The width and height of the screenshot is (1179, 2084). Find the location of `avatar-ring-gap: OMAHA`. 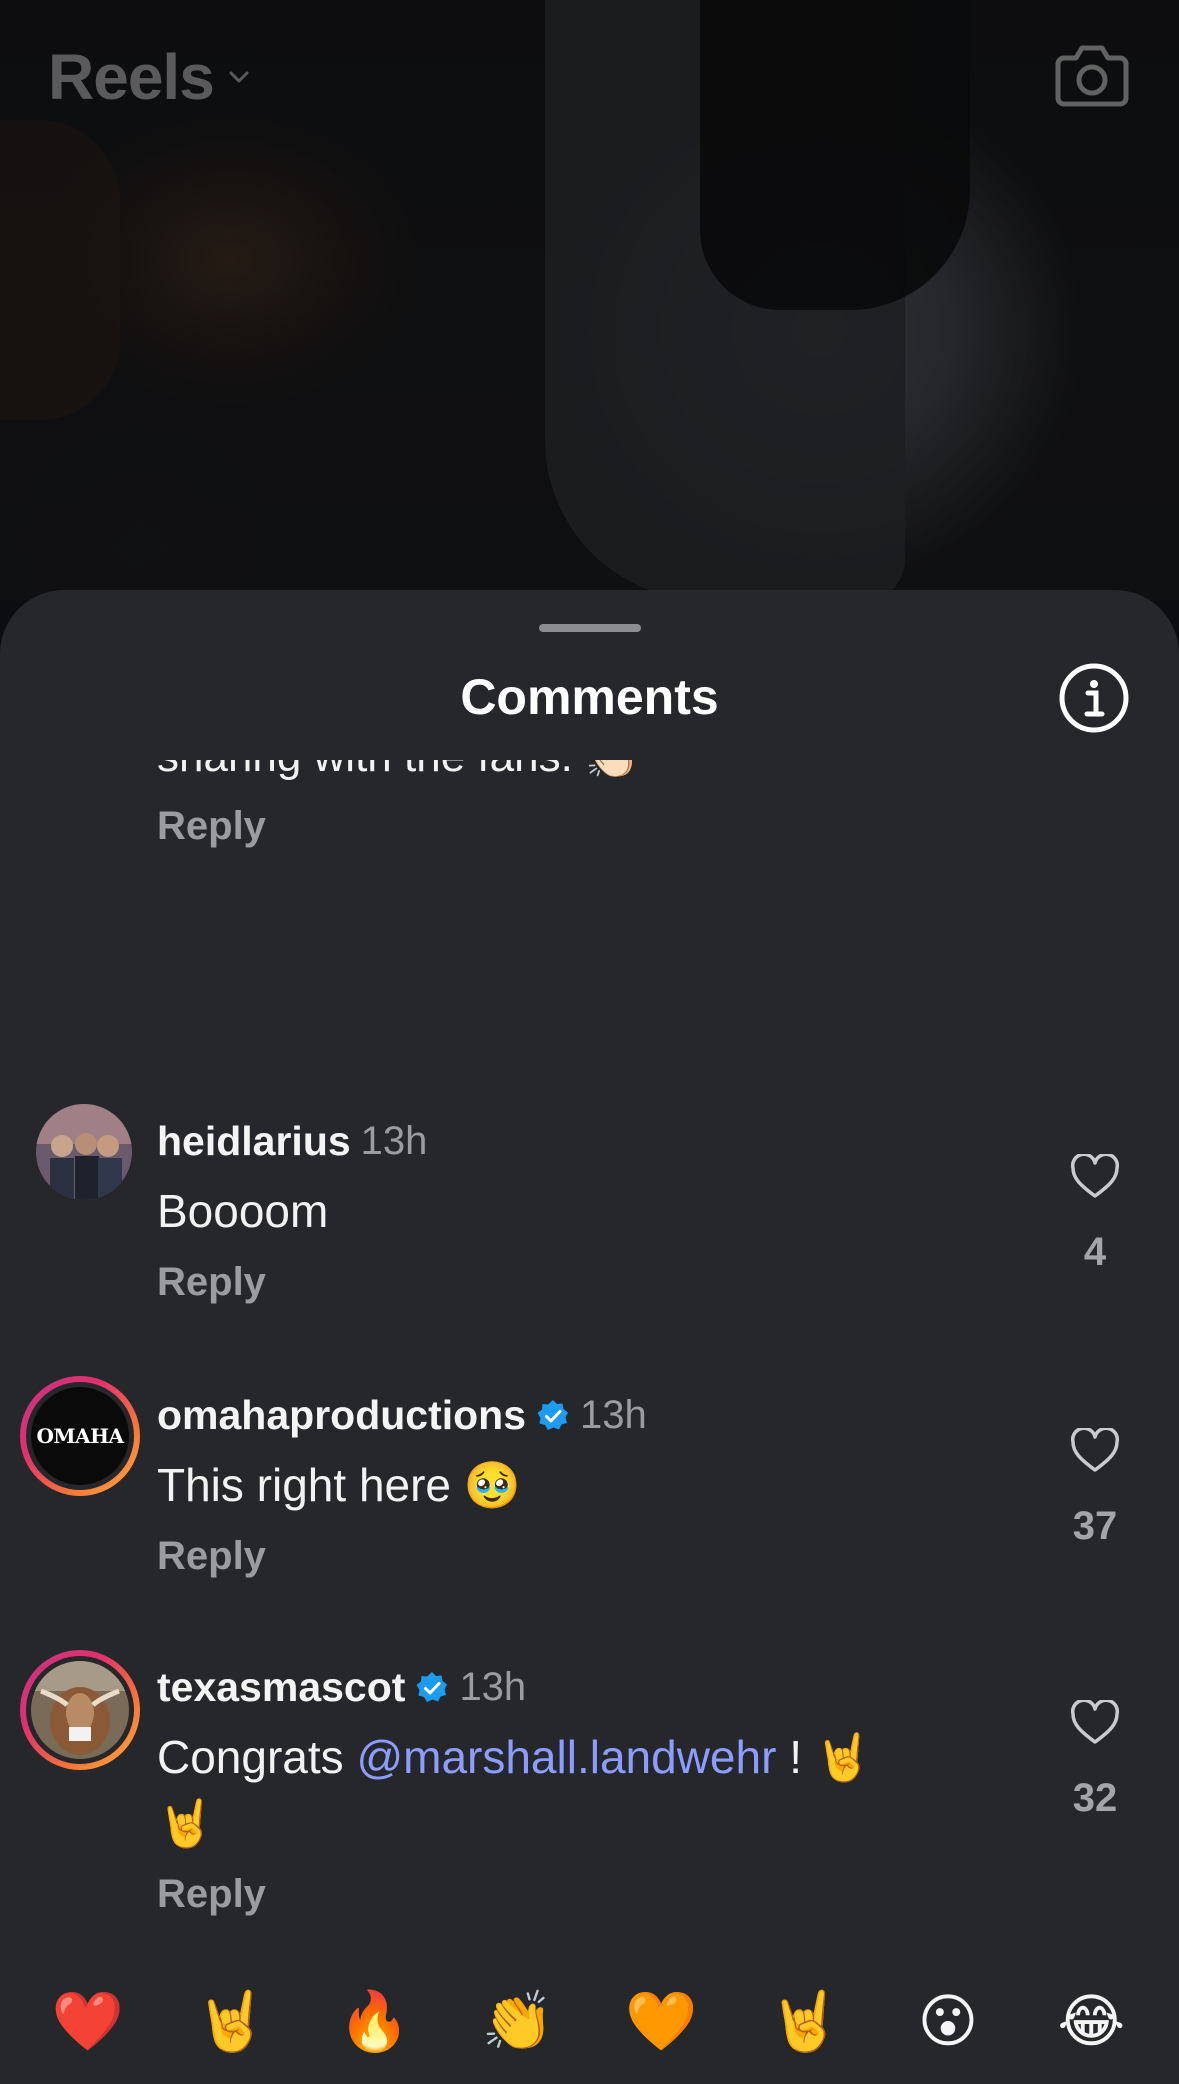

avatar-ring-gap: OMAHA is located at coordinates (80, 1436).